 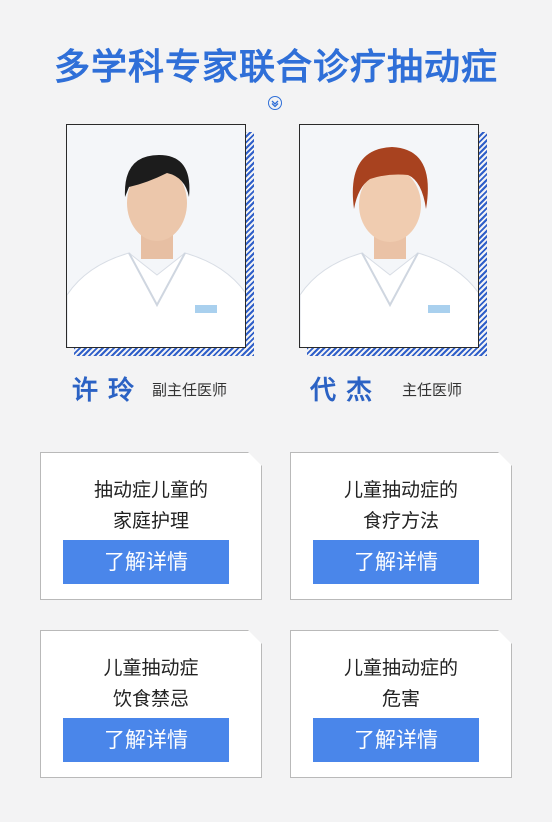 I want to click on article-card: 儿童抽动症的 食疗方法 了解详情, so click(x=401, y=526).